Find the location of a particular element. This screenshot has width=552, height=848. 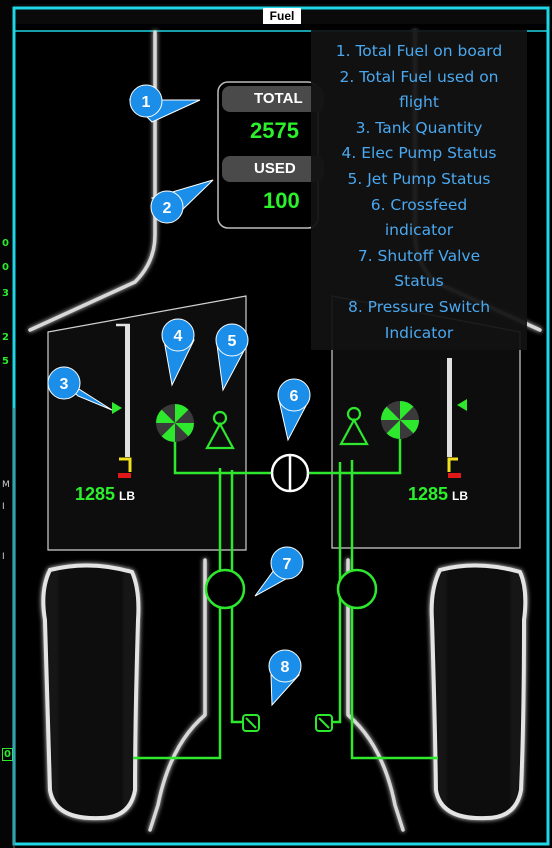

right-pressure-switch-icon is located at coordinates (324, 723).